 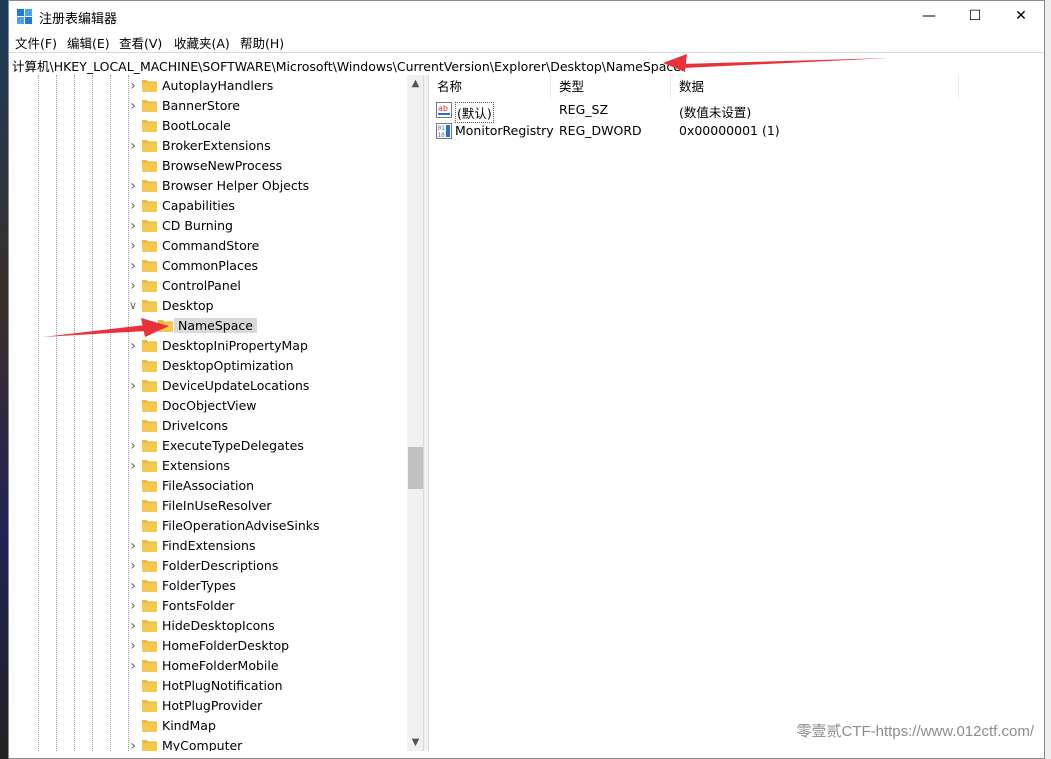 What do you see at coordinates (209, 166) in the screenshot?
I see `tree-item: BrowseNewProcess` at bounding box center [209, 166].